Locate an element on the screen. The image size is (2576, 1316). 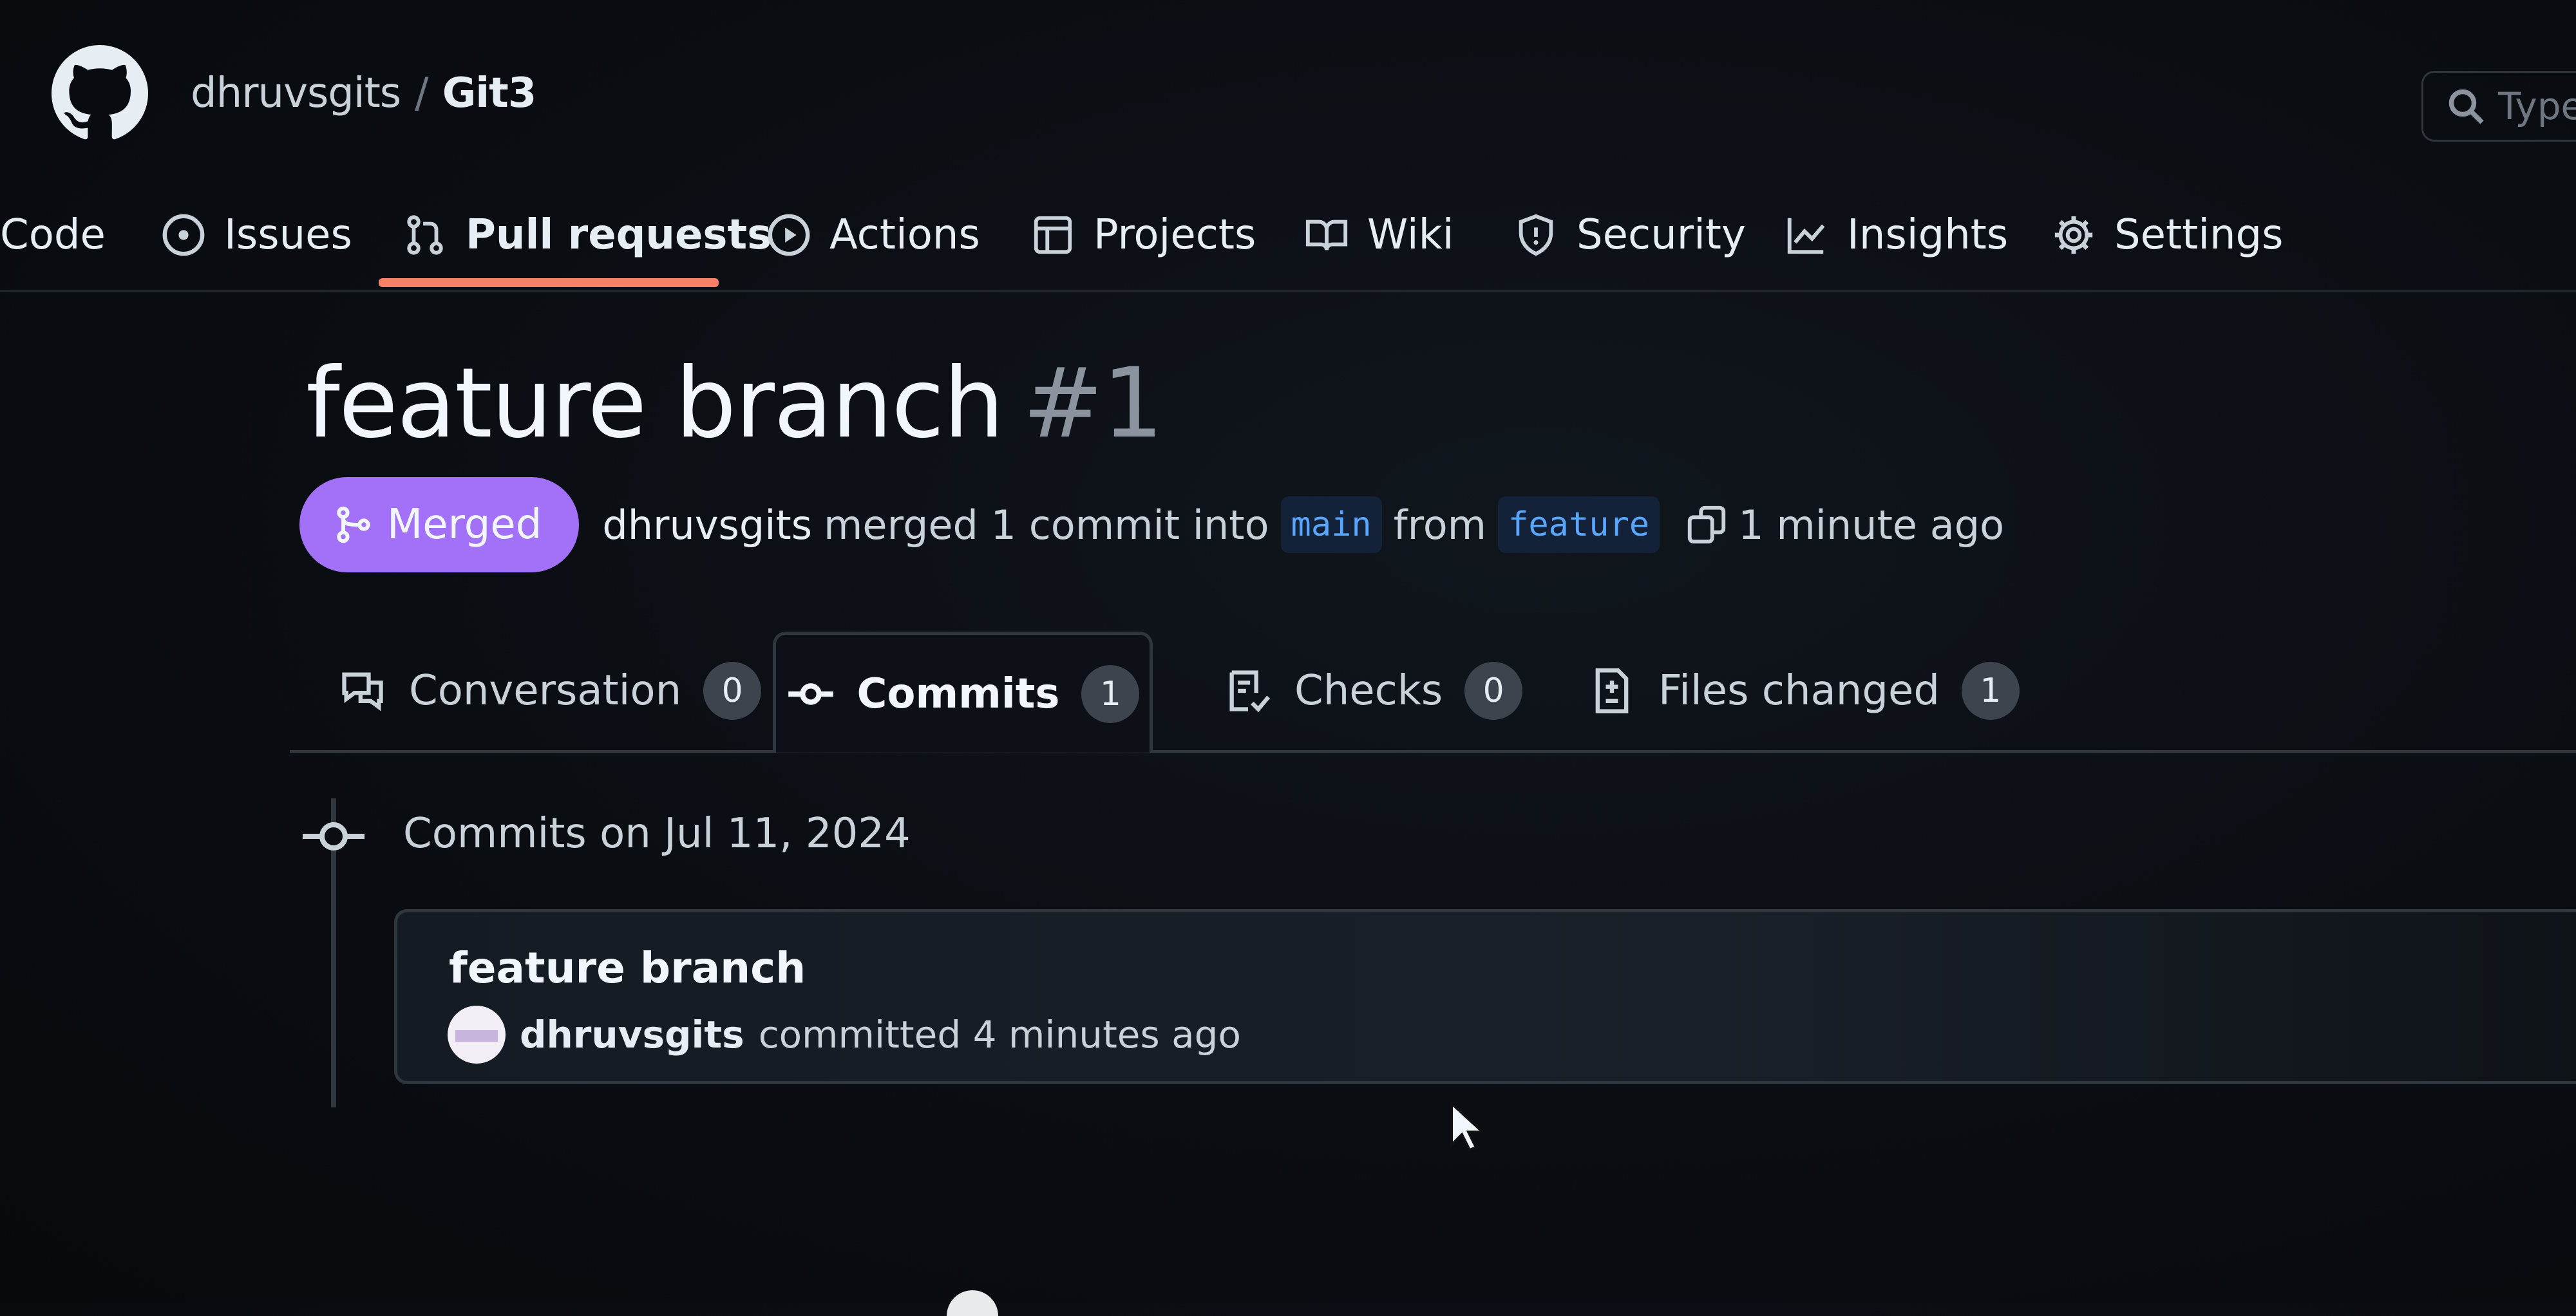
nav-wiki: Wiki is located at coordinates (1379, 235).